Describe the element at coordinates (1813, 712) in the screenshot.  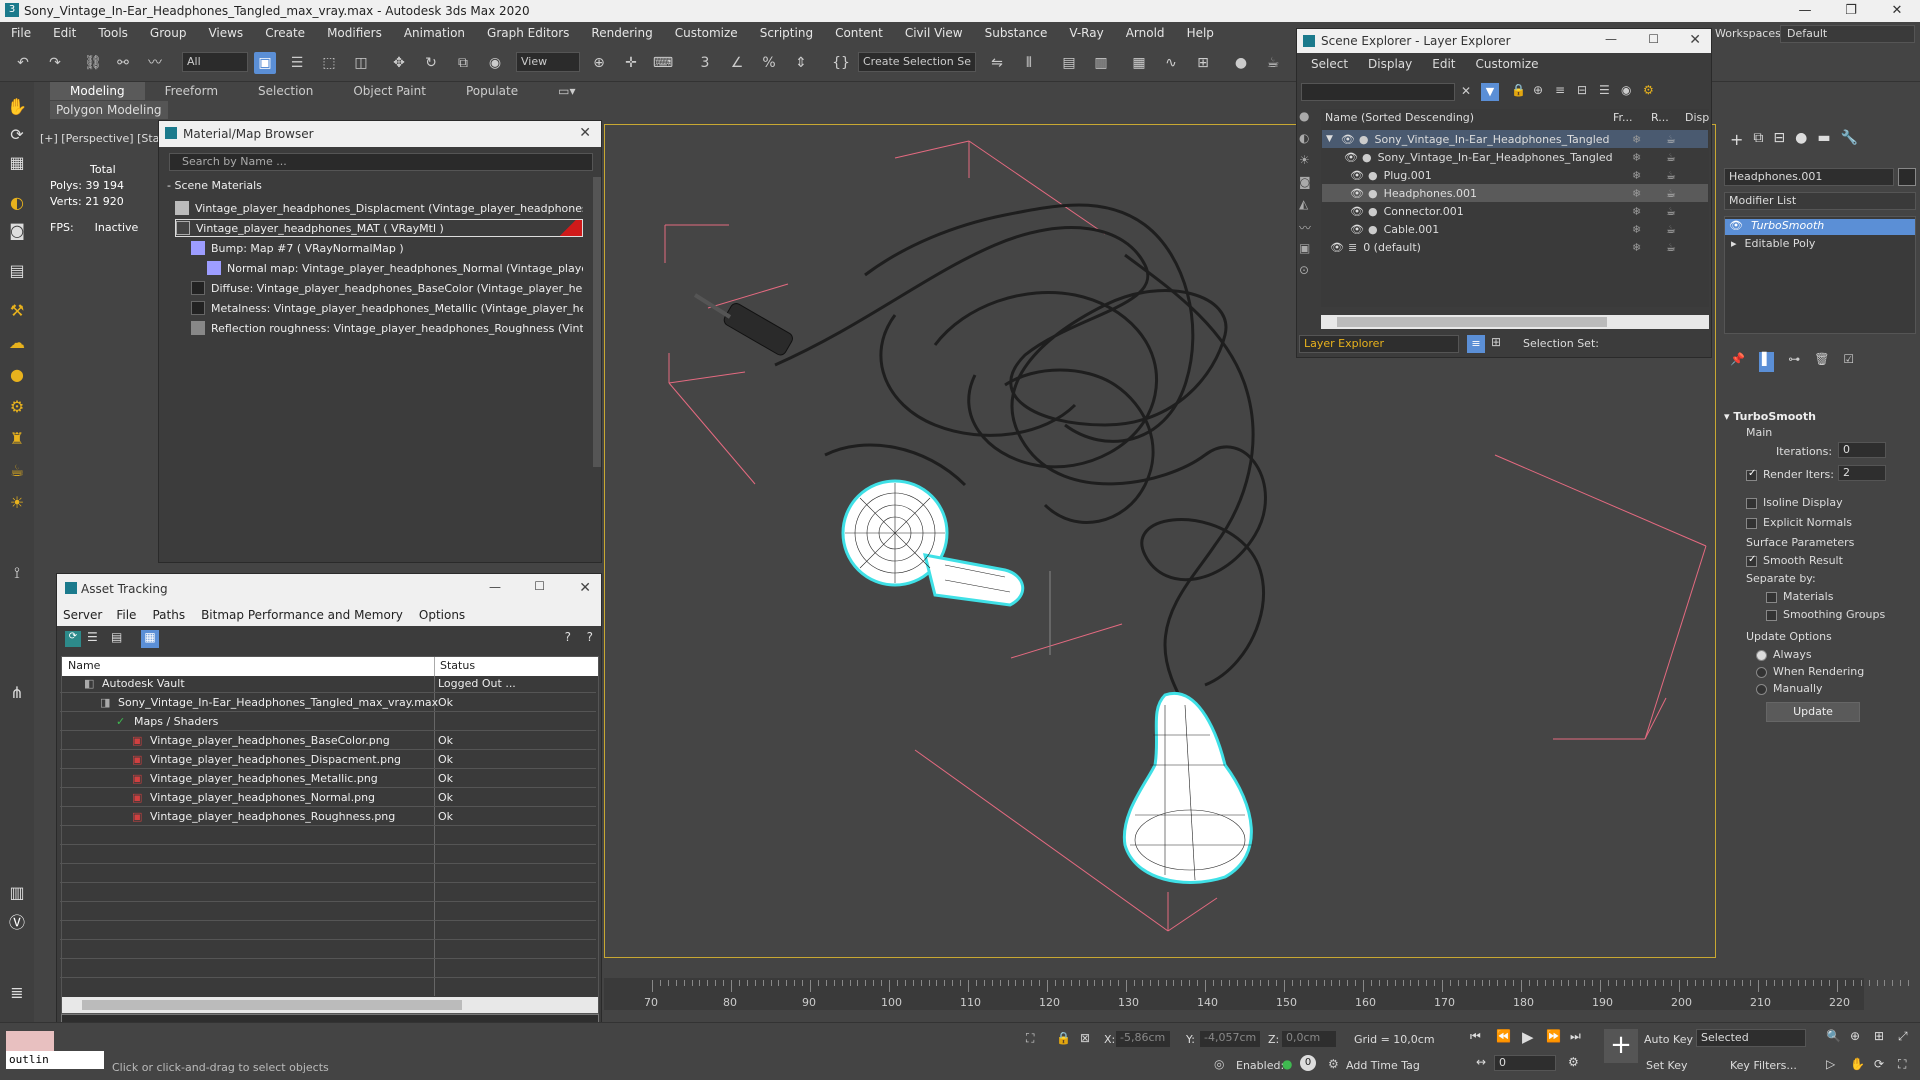
I see `update-button: Update` at that location.